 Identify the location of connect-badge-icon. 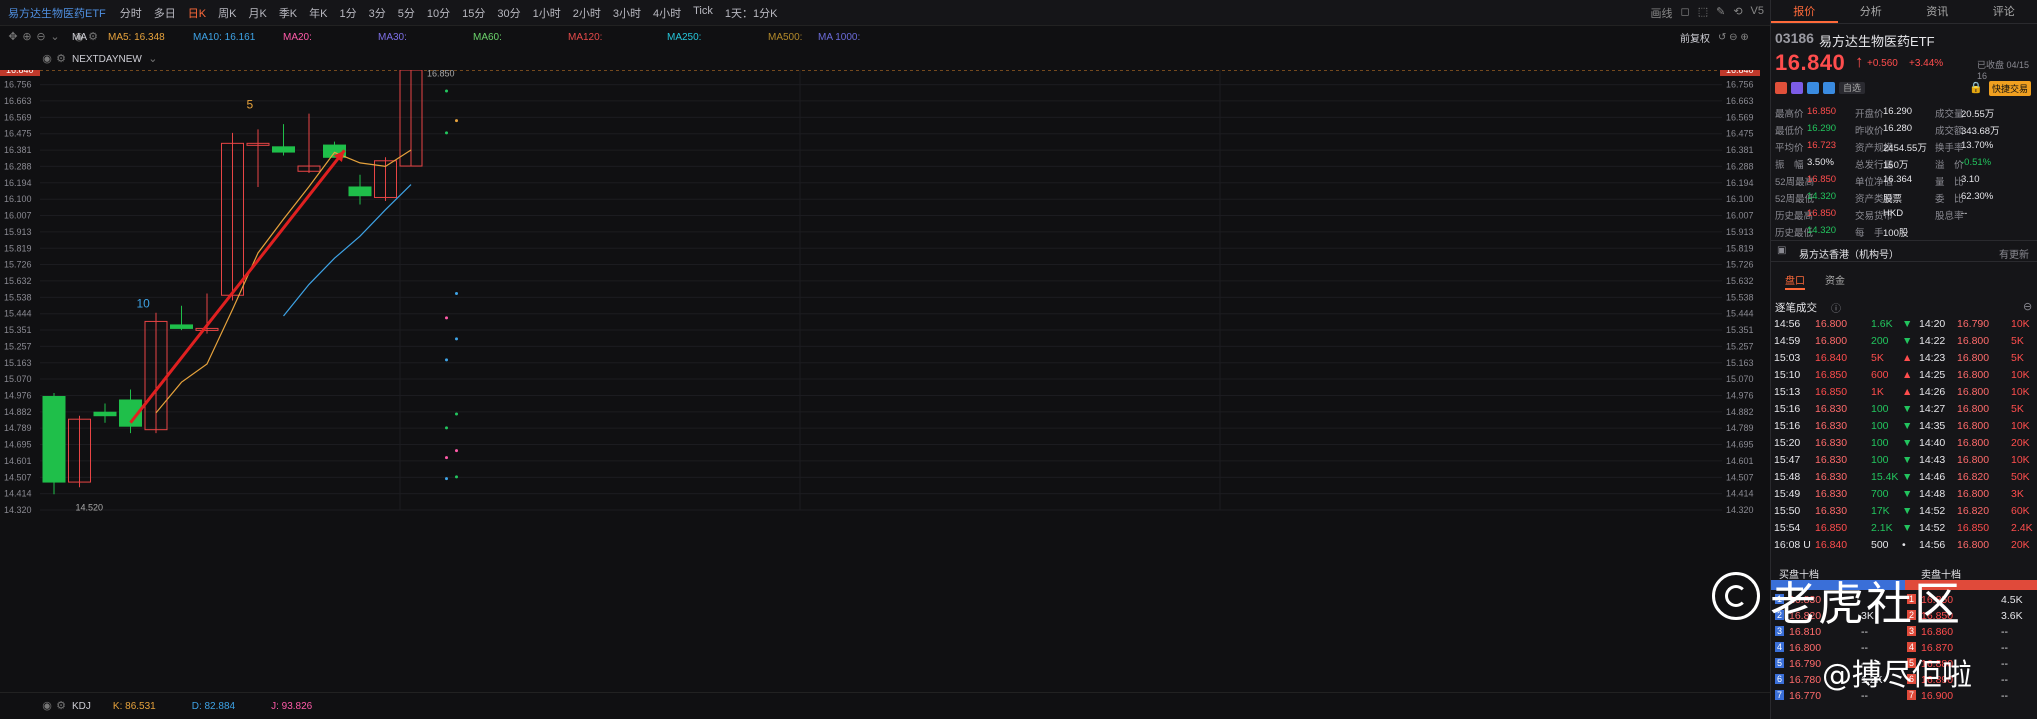
(1813, 88).